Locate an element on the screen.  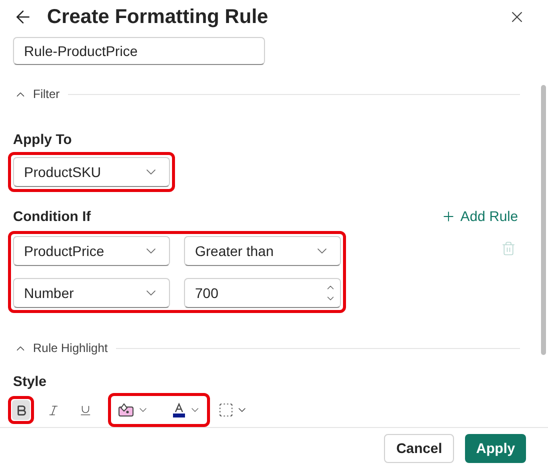
field-label: Style is located at coordinates (30, 381).